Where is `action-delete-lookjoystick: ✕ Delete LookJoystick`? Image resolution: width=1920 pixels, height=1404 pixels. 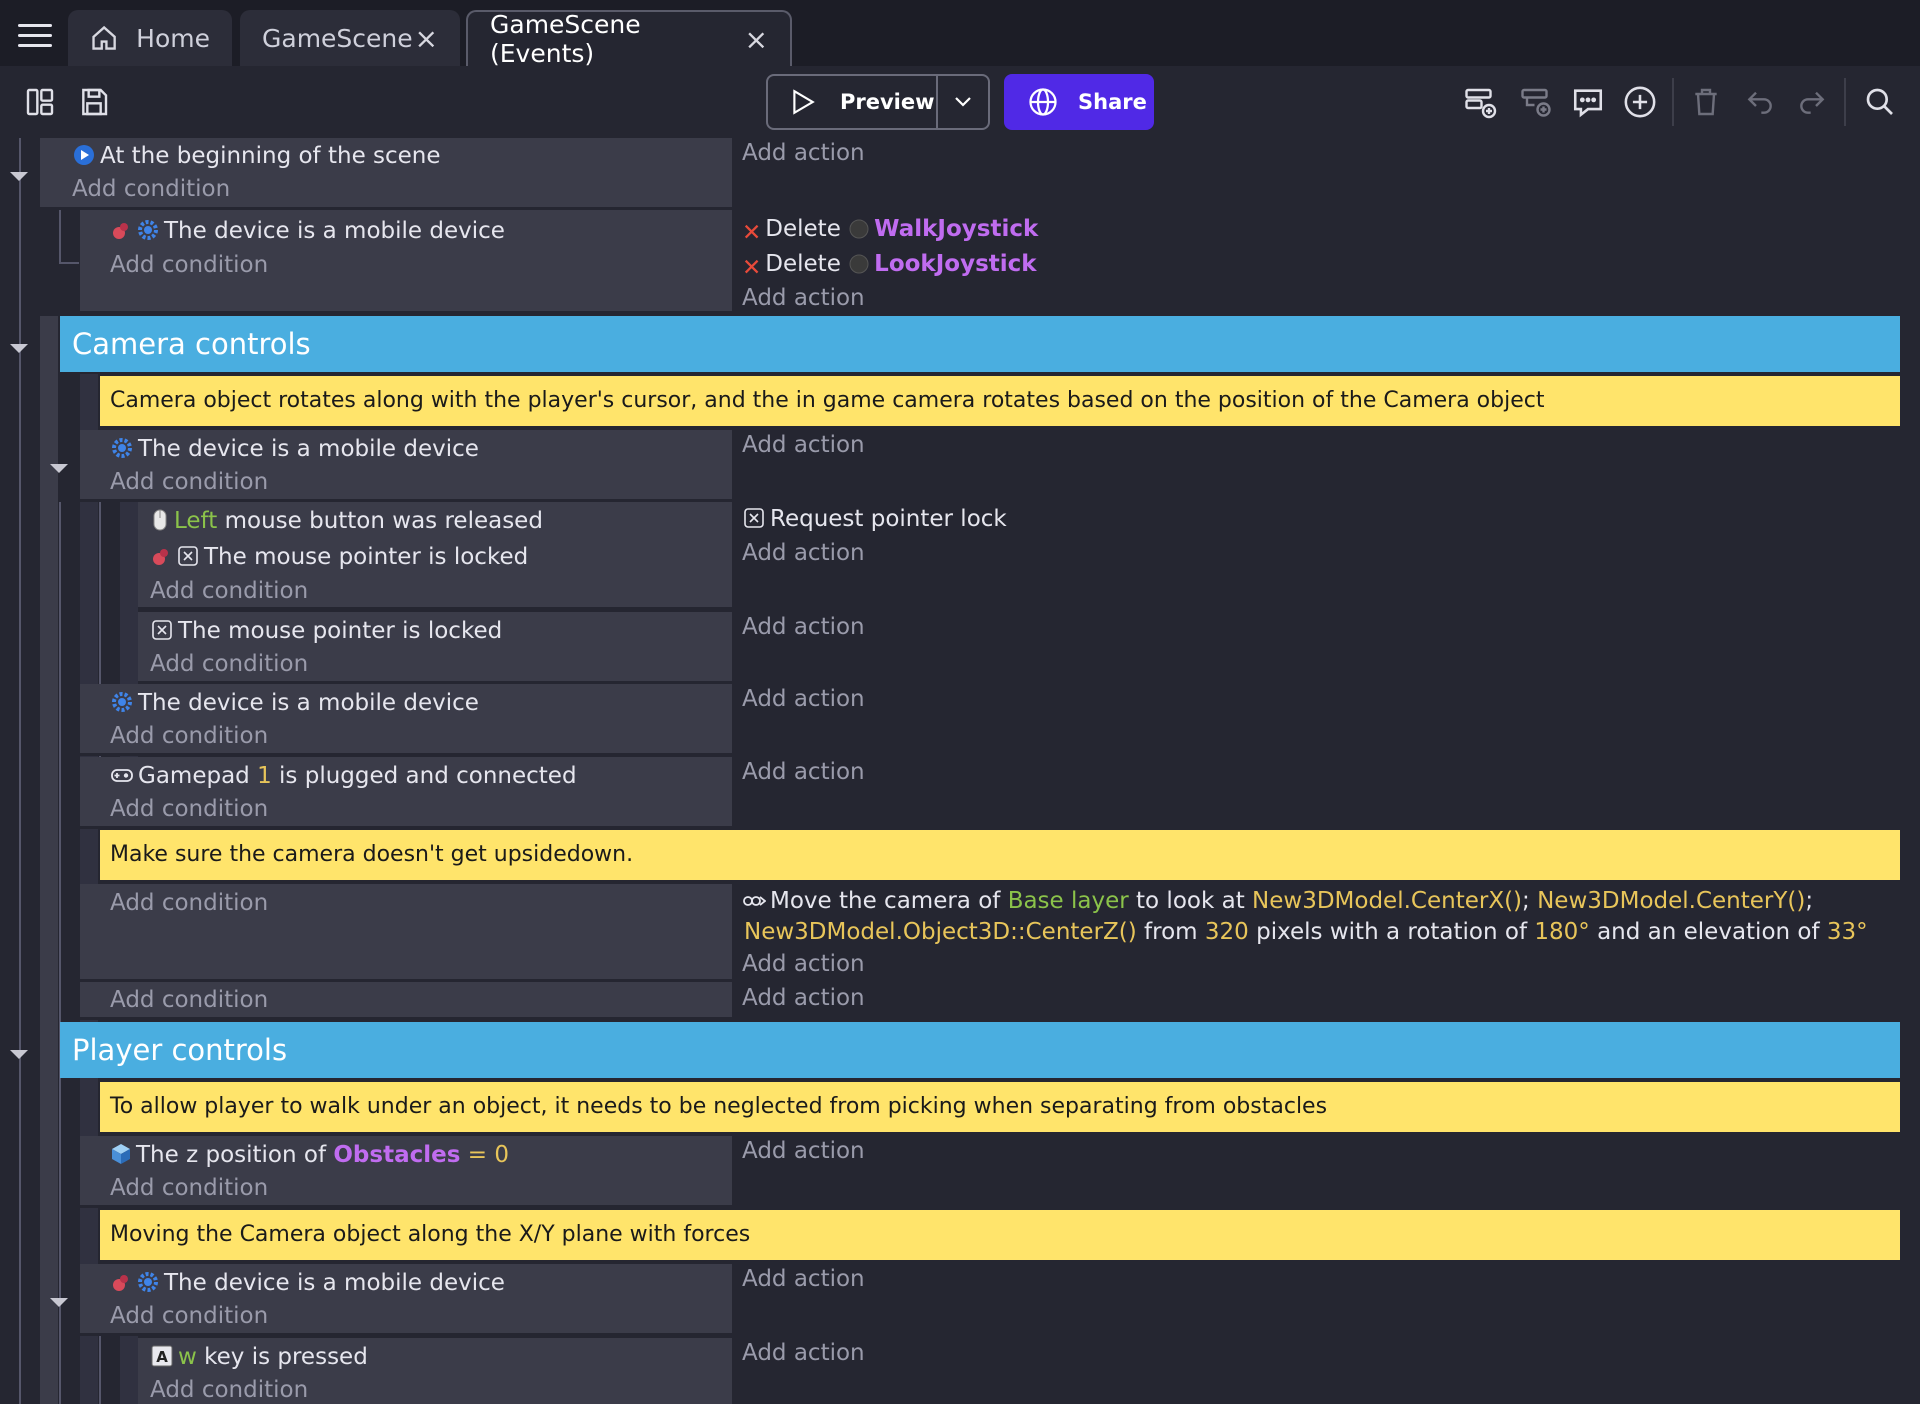 action-delete-lookjoystick: ✕ Delete LookJoystick is located at coordinates (889, 266).